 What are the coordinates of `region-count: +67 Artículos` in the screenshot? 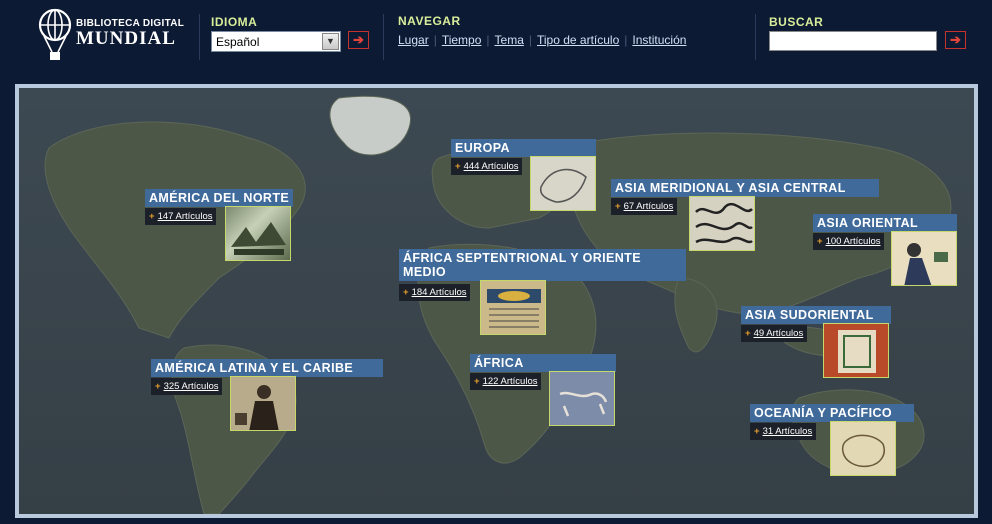 It's located at (644, 206).